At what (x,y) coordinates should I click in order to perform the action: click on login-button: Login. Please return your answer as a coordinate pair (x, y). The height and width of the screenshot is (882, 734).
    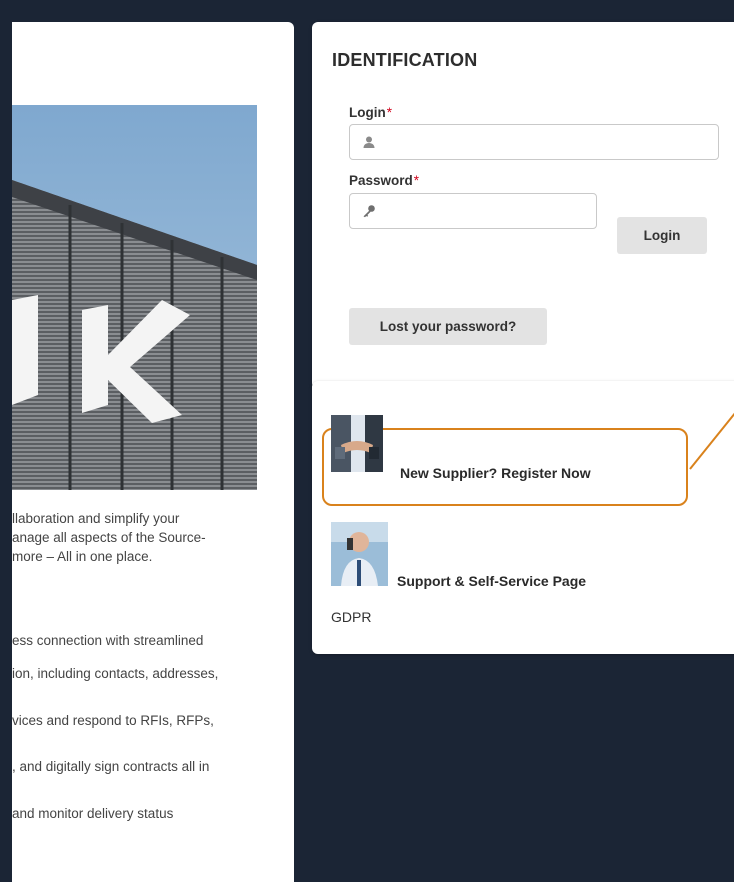
    Looking at the image, I should click on (662, 235).